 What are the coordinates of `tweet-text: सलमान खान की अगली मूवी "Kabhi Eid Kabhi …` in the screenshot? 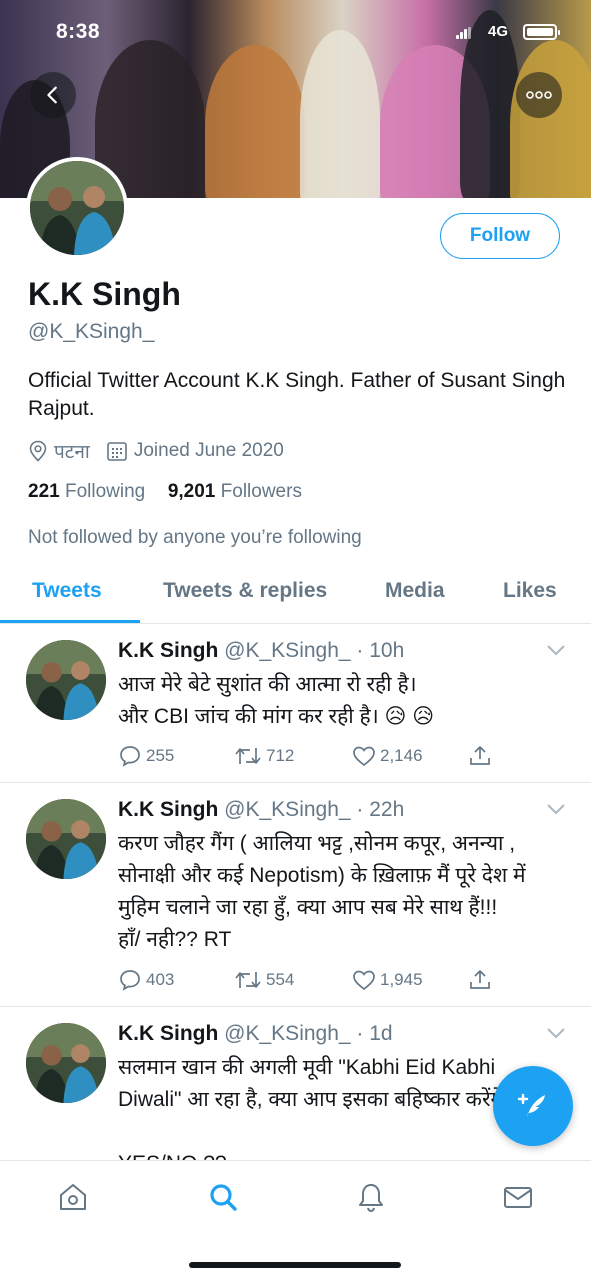 It's located at (316, 1108).